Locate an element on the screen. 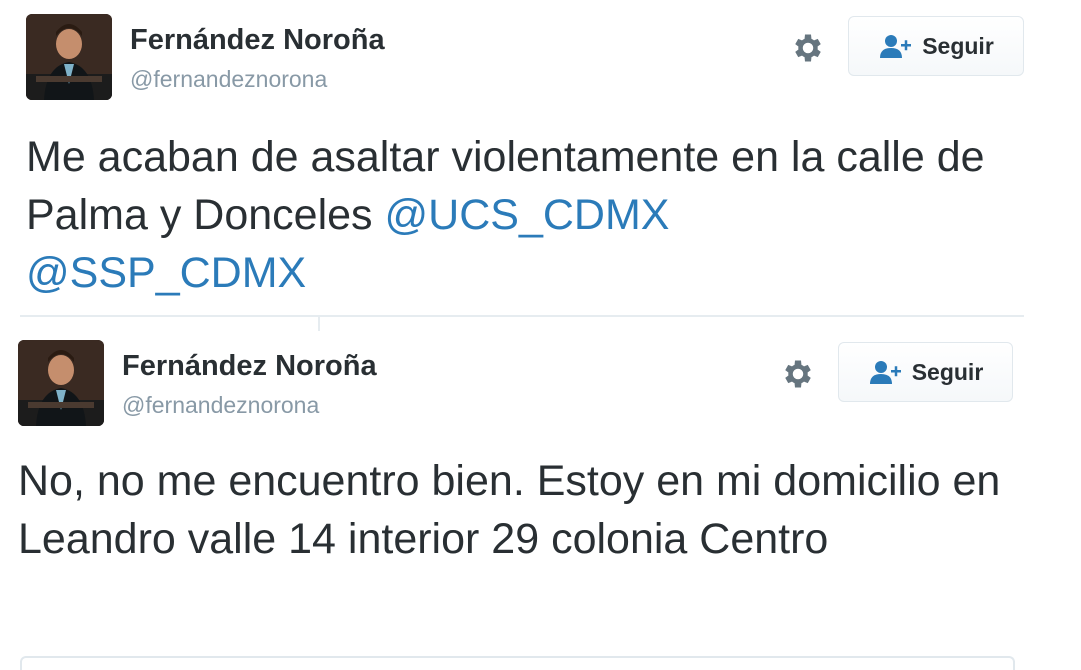 Image resolution: width=1081 pixels, height=670 pixels. next-tweet-edge is located at coordinates (517, 663).